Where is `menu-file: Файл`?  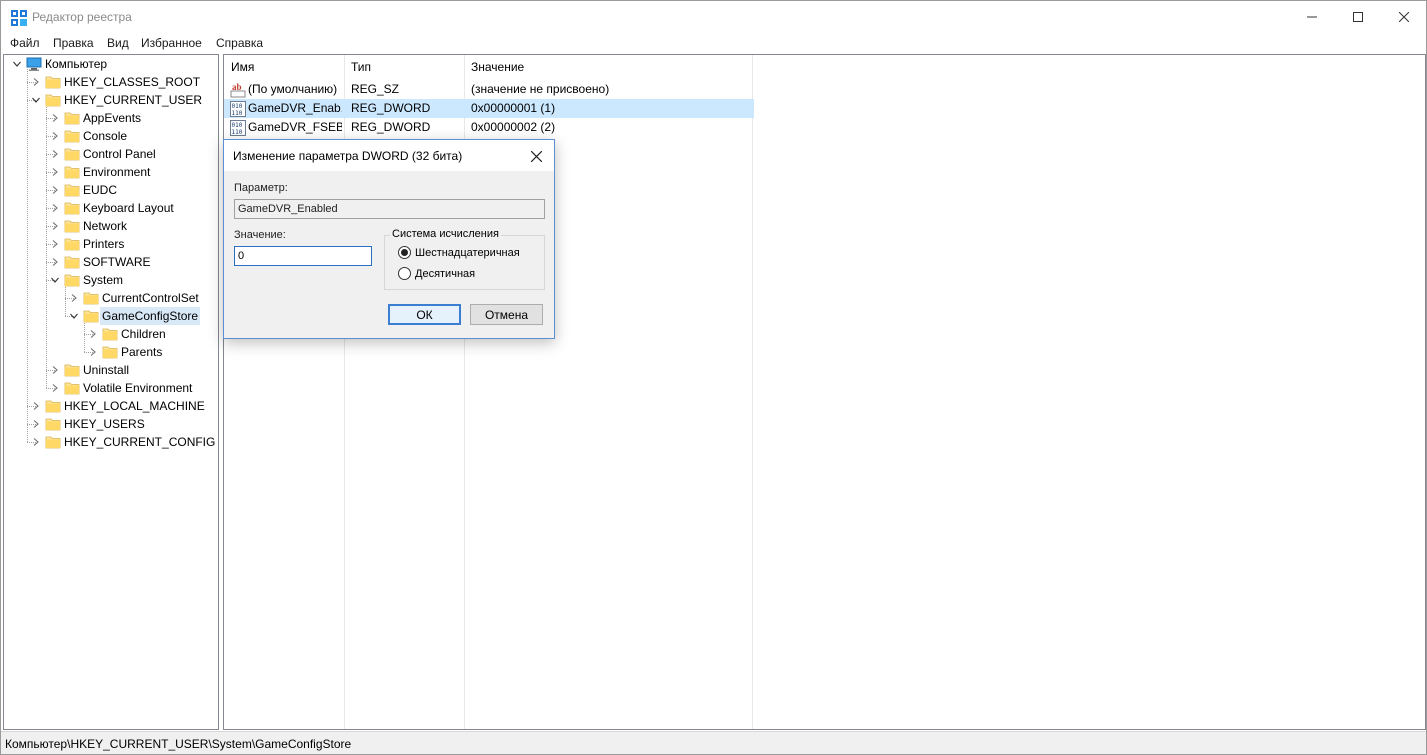 menu-file: Файл is located at coordinates (25, 43).